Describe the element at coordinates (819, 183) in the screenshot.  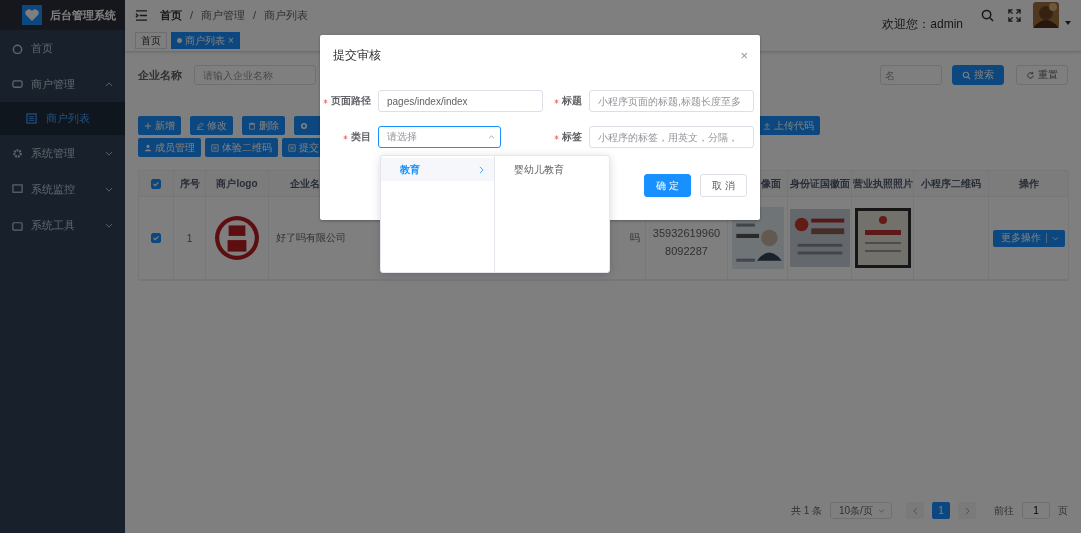
I see `column-header: 身份证国徽面` at that location.